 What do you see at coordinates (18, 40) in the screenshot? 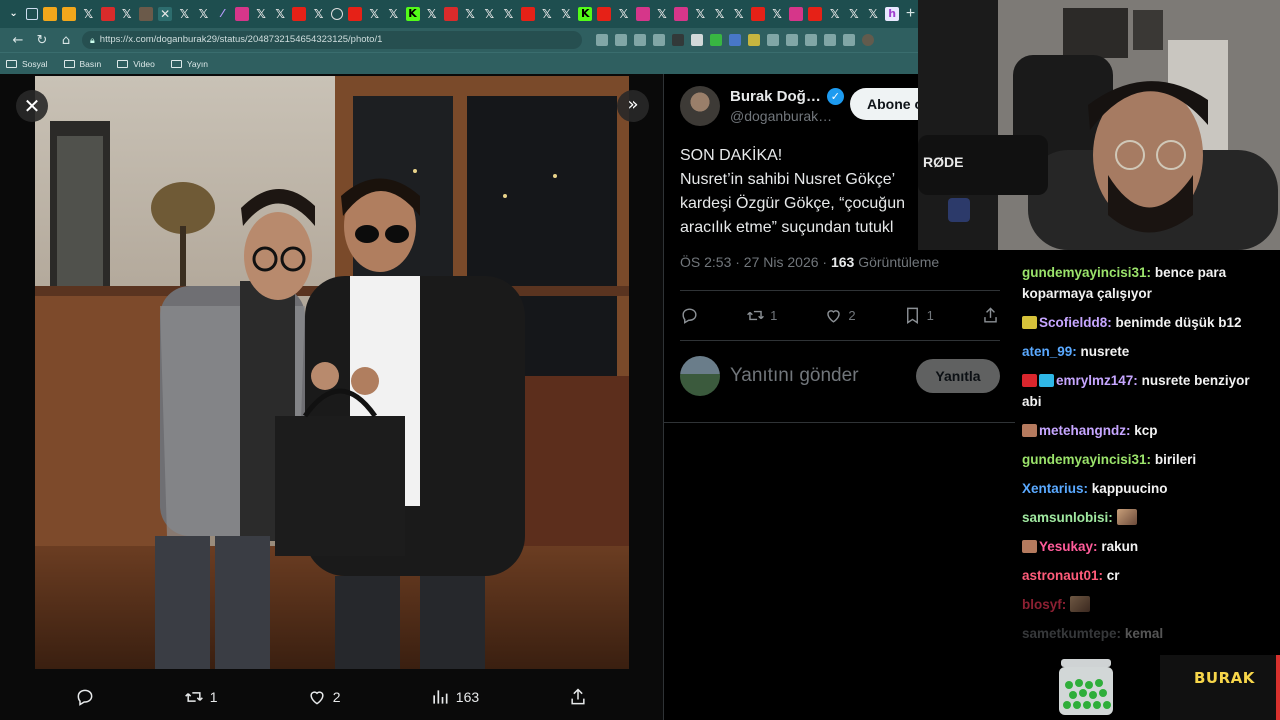
I see `back-icon: ←` at bounding box center [18, 40].